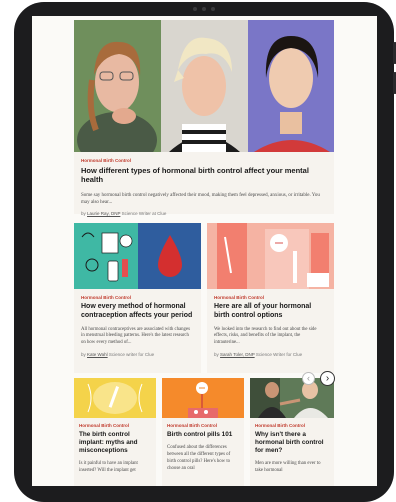 Image resolution: width=396 pixels, height=502 pixels. I want to click on card-period-author-link: Kate Wahl, so click(97, 354).